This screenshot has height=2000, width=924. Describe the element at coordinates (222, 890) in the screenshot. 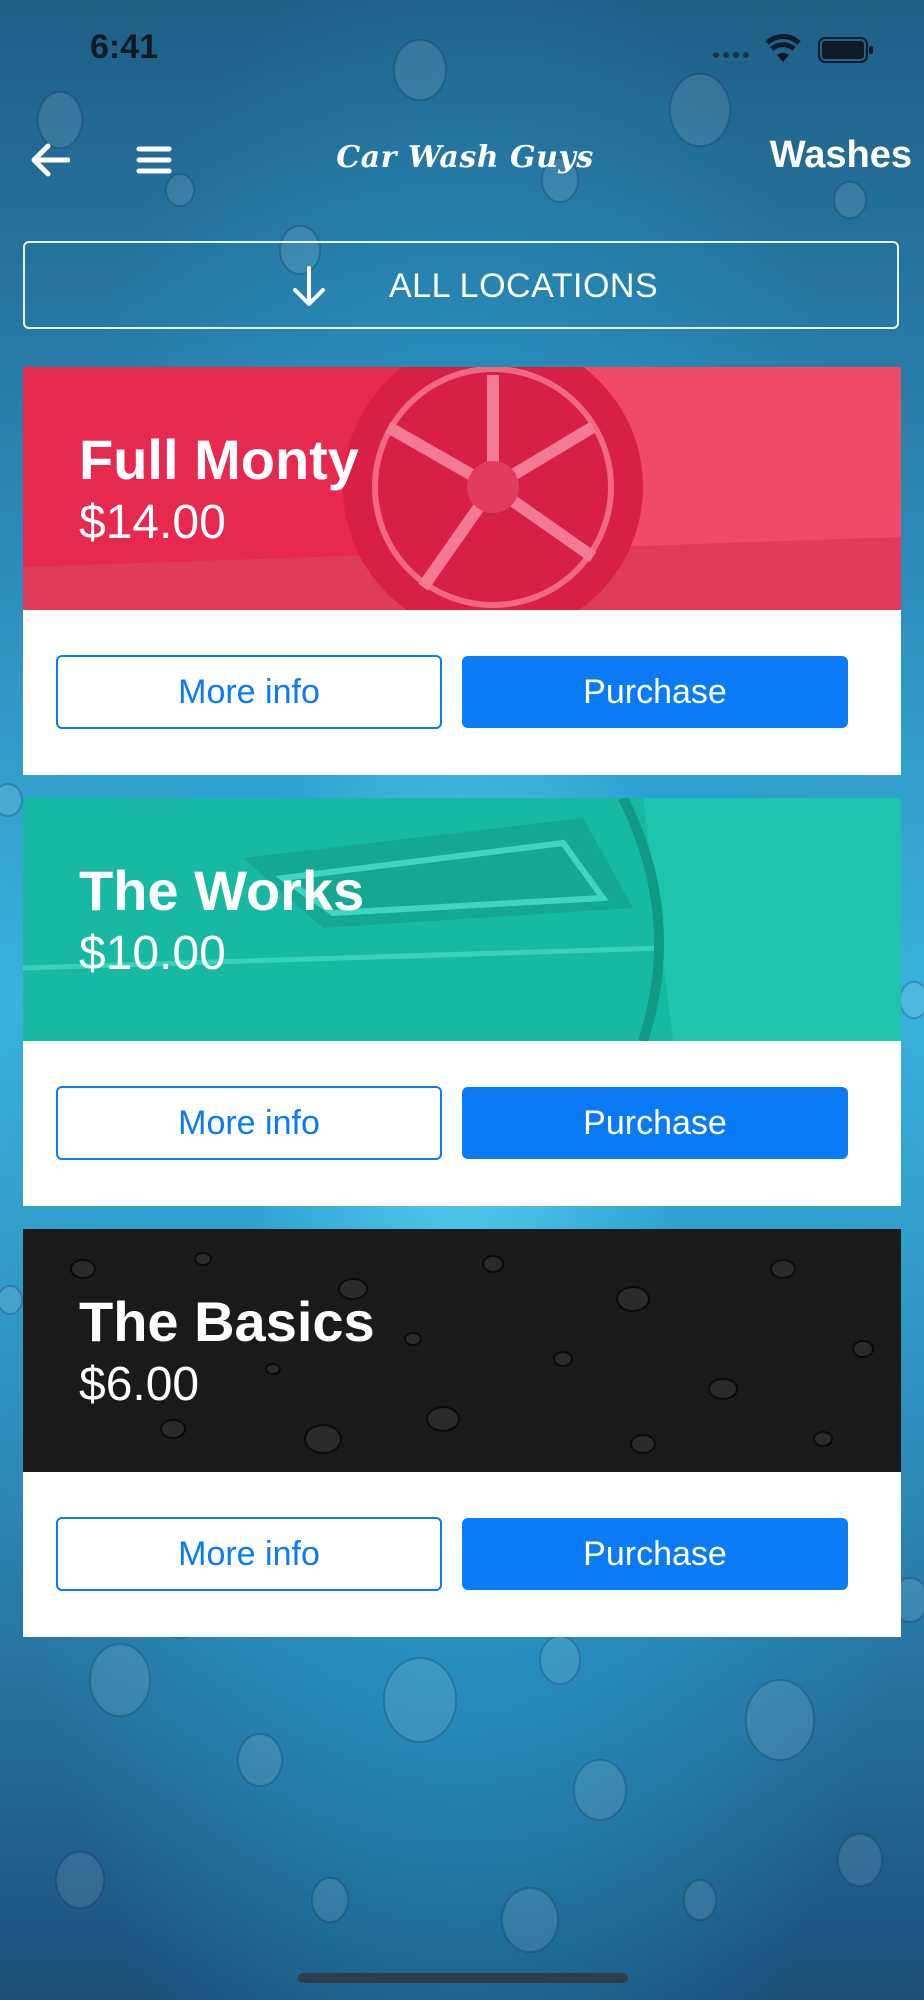

I see `wash-name: The Works` at that location.